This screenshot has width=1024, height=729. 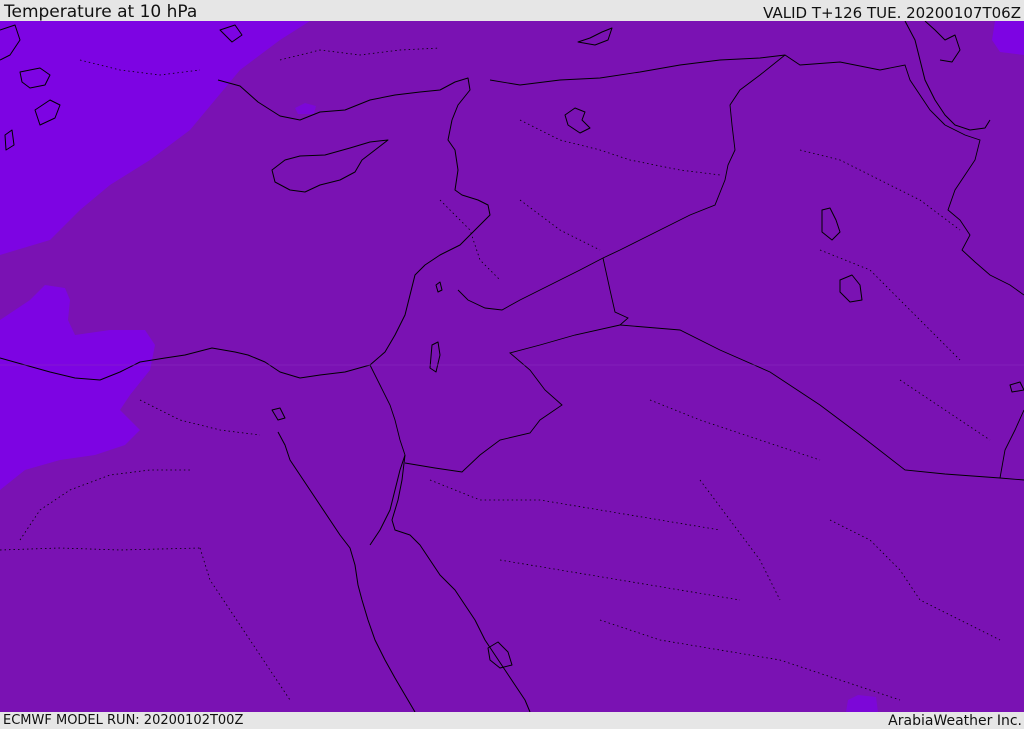 I want to click on valid-time: VALID T+126 TUE. 20200107T06Z, so click(x=892, y=13).